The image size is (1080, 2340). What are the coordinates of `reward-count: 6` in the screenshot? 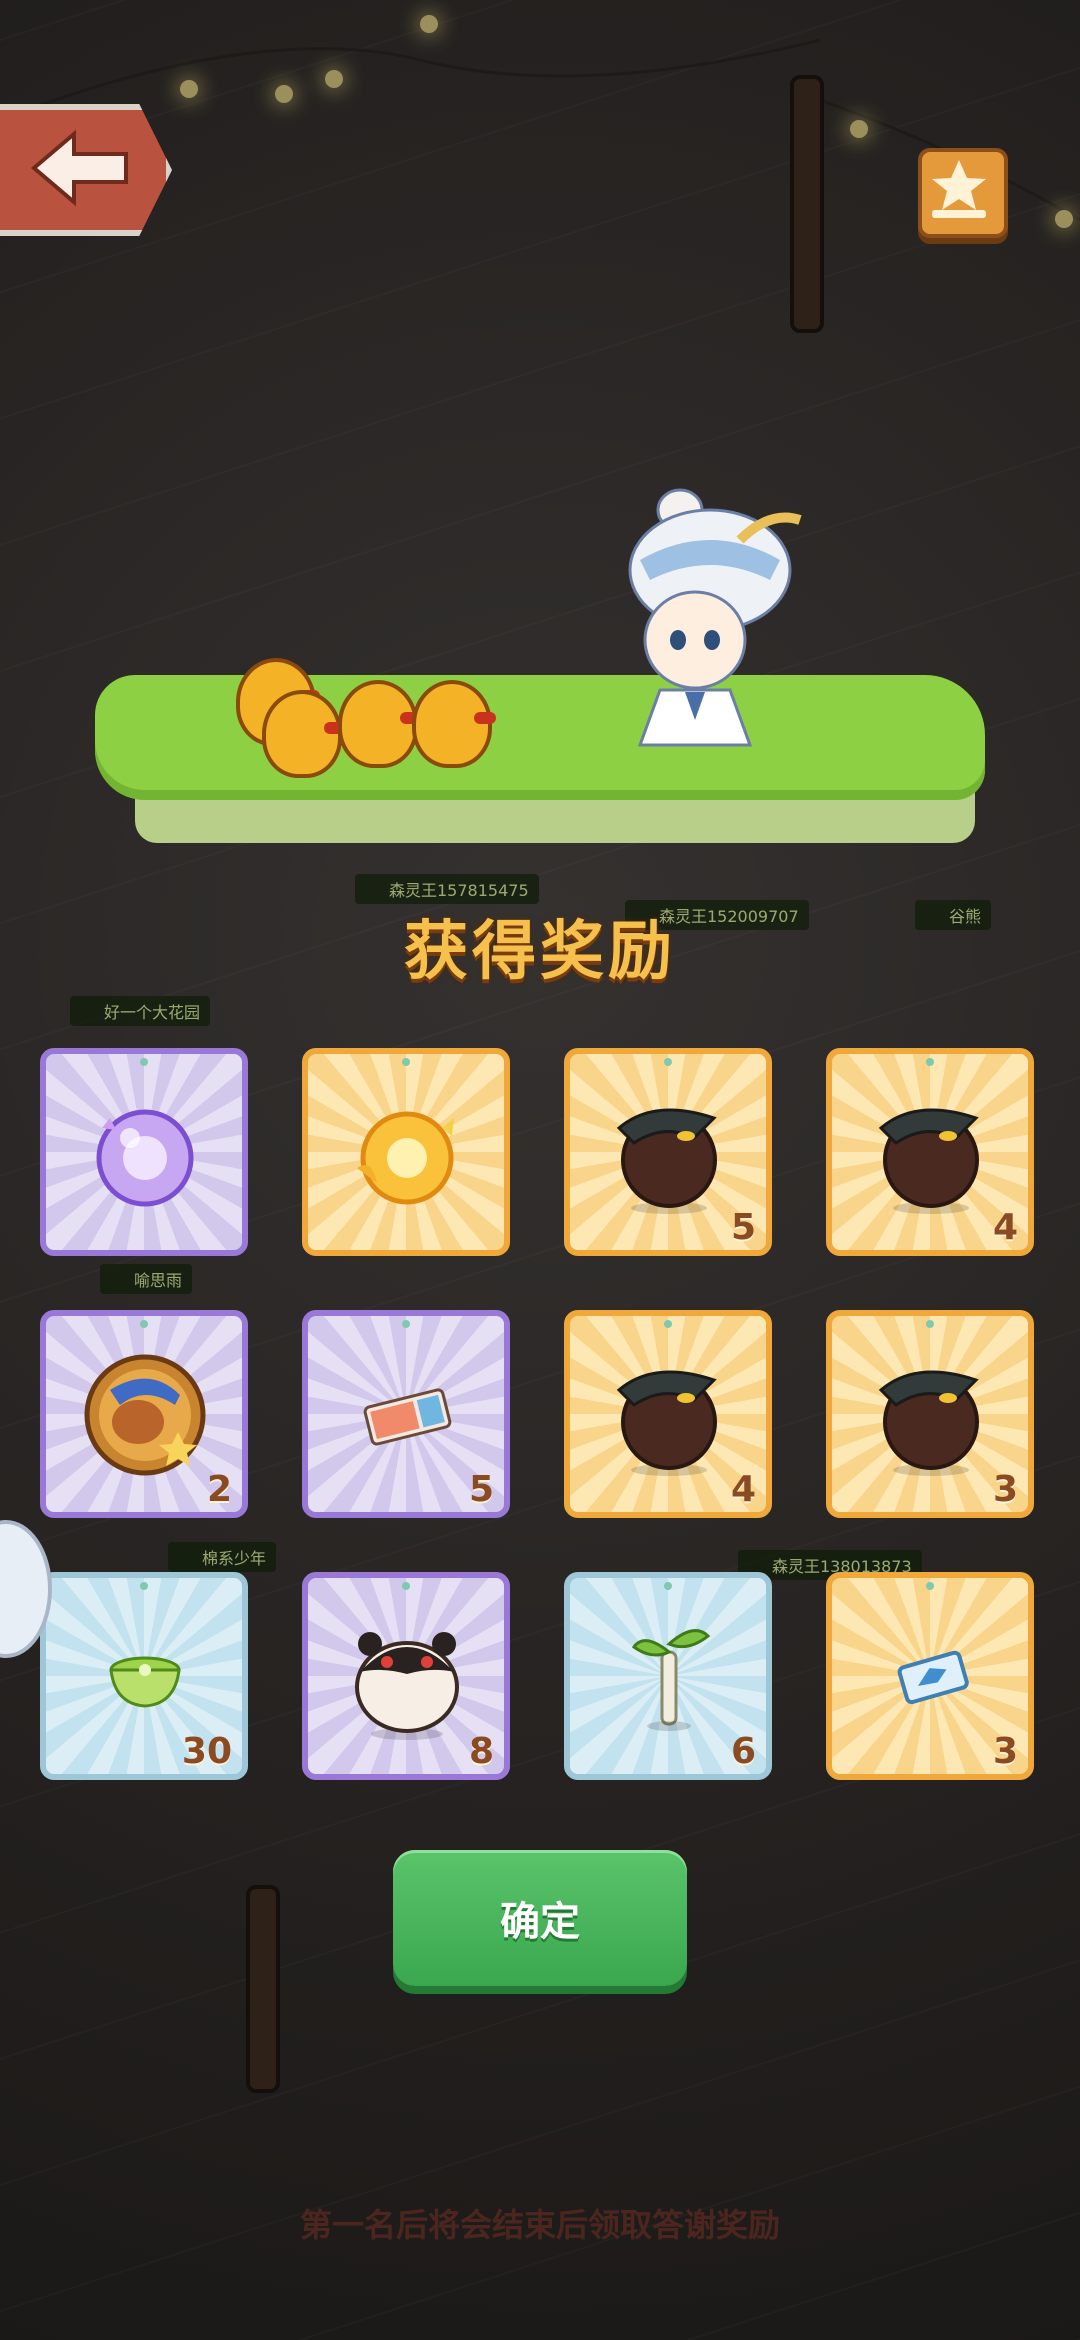 It's located at (743, 1751).